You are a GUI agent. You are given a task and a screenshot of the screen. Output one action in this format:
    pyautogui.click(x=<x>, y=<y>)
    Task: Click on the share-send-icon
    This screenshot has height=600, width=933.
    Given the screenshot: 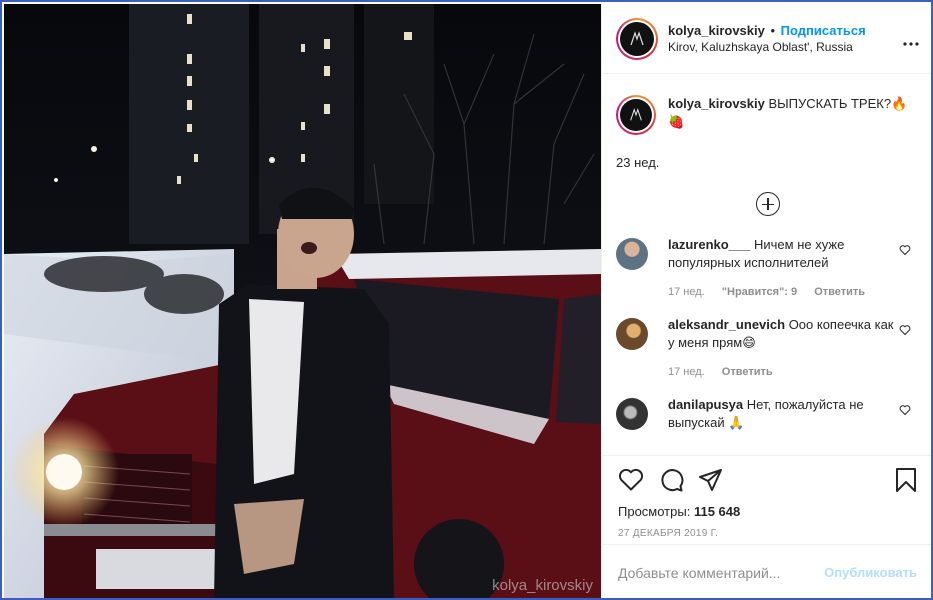 What is the action you would take?
    pyautogui.click(x=711, y=480)
    